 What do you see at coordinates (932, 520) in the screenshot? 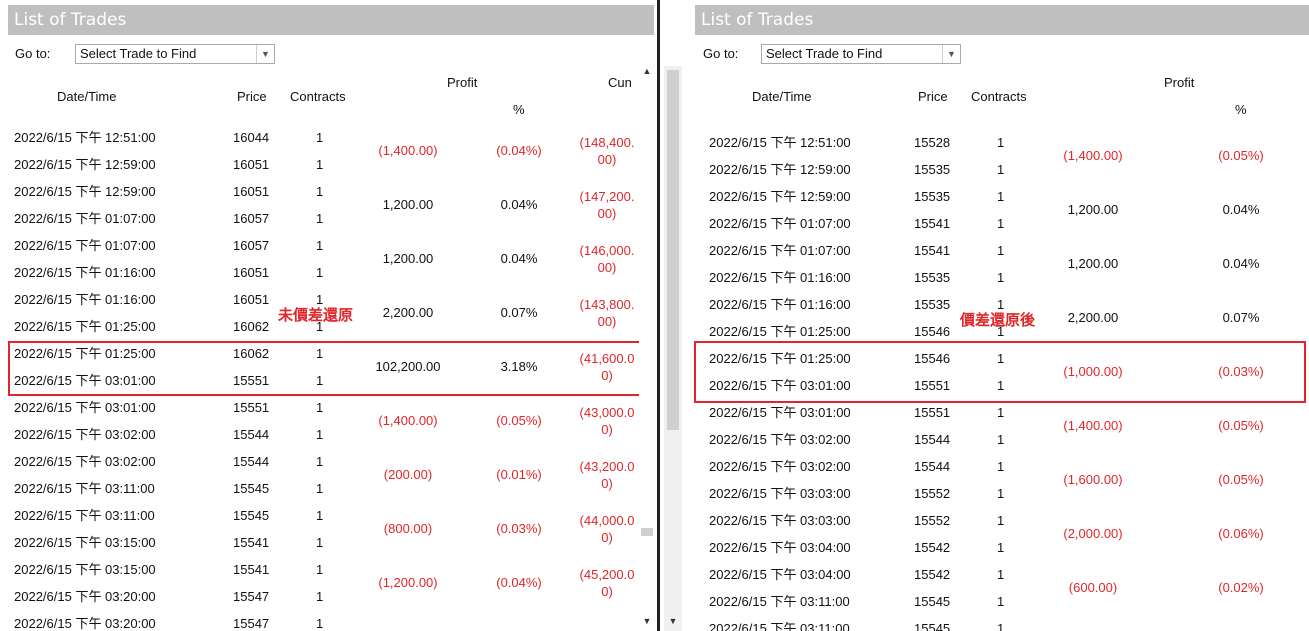
I see `trade-price: 15552` at bounding box center [932, 520].